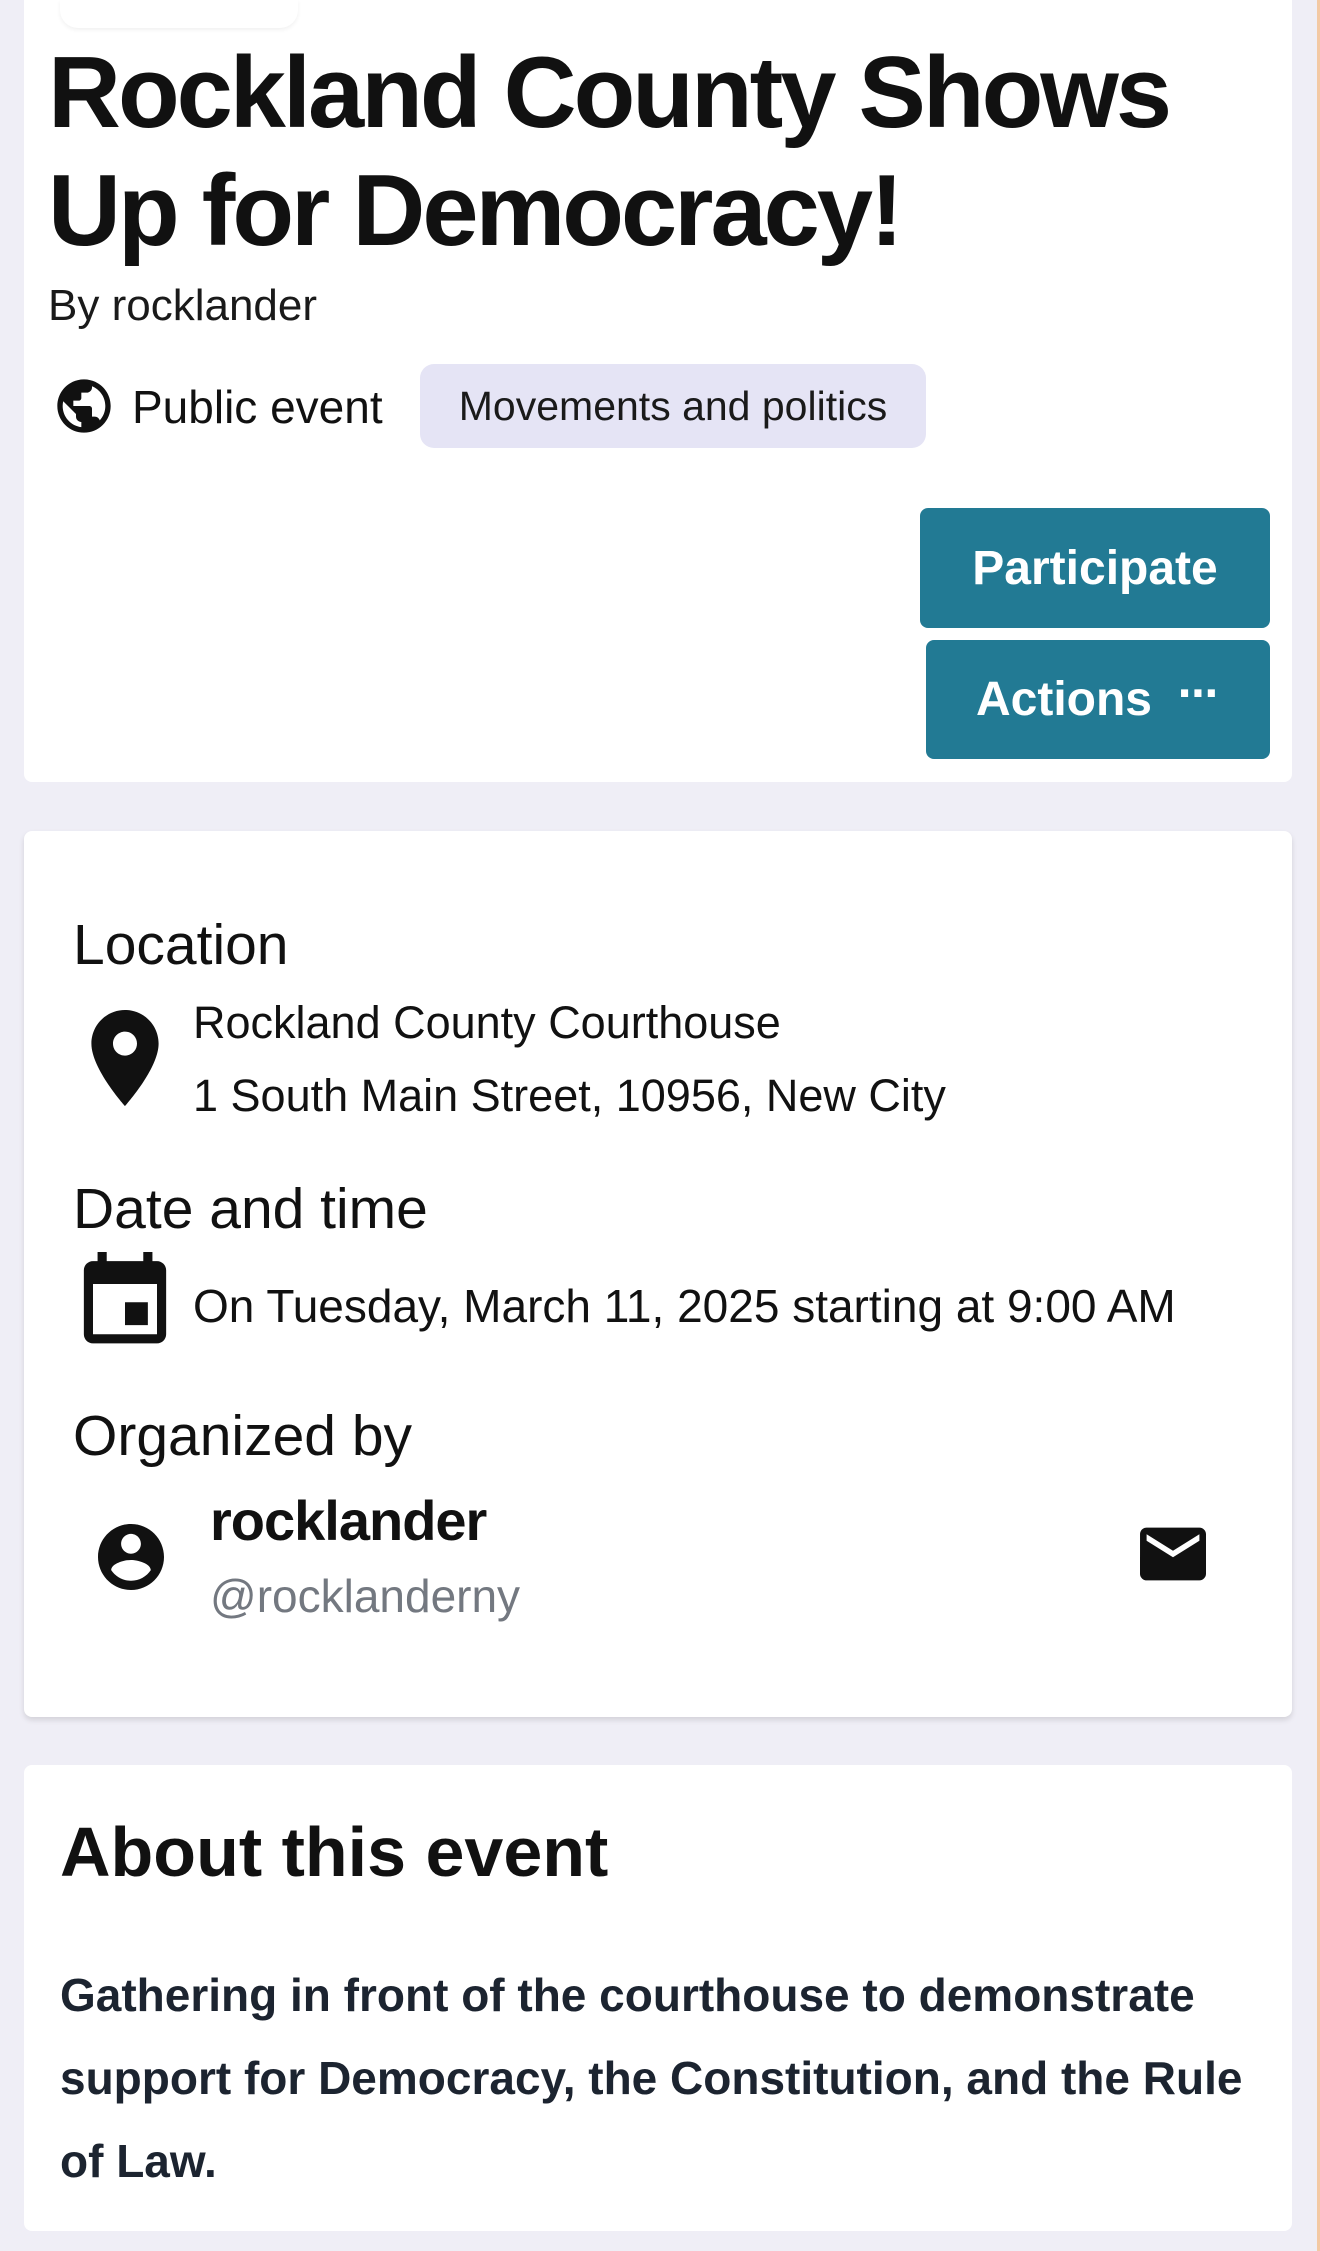 Image resolution: width=1320 pixels, height=2251 pixels. Describe the element at coordinates (125, 1058) in the screenshot. I see `map-pin-icon` at that location.